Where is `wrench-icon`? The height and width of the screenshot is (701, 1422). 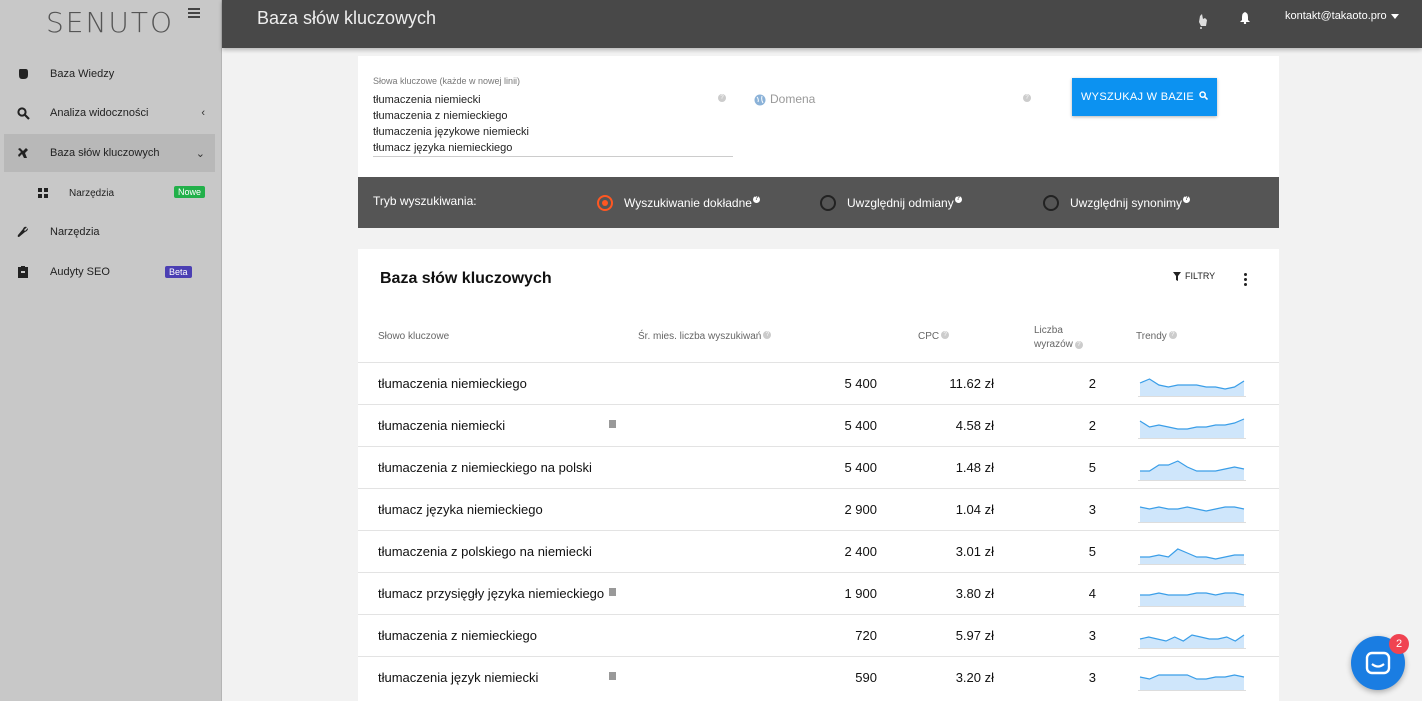 wrench-icon is located at coordinates (23, 232).